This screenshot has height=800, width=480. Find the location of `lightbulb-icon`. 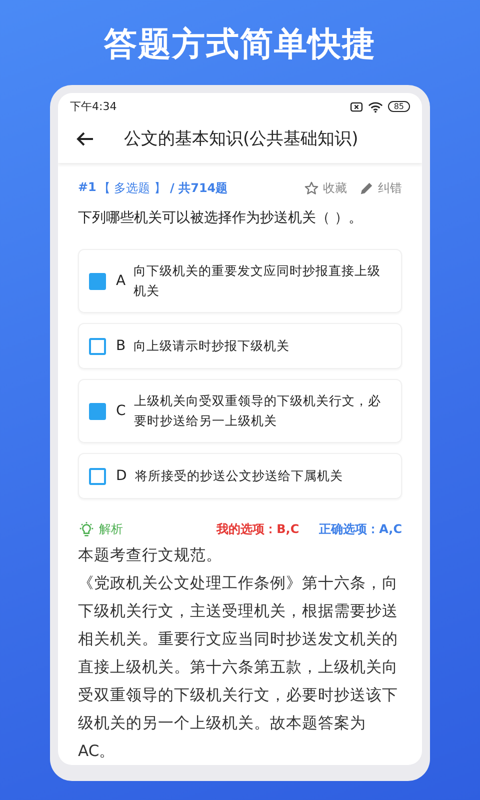

lightbulb-icon is located at coordinates (86, 529).